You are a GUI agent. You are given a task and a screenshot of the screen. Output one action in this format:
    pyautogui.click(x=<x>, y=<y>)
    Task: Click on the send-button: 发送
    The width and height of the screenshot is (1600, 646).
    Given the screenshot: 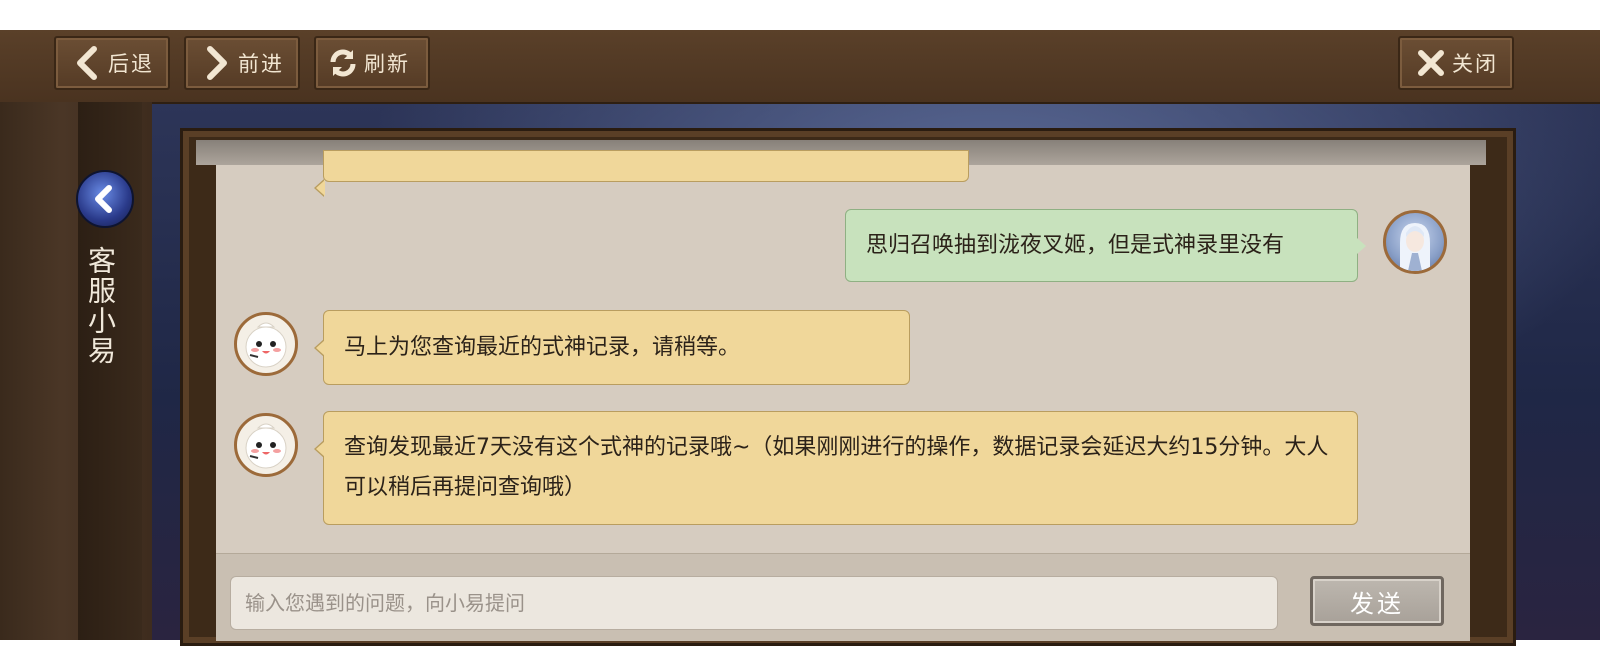 What is the action you would take?
    pyautogui.click(x=1377, y=601)
    